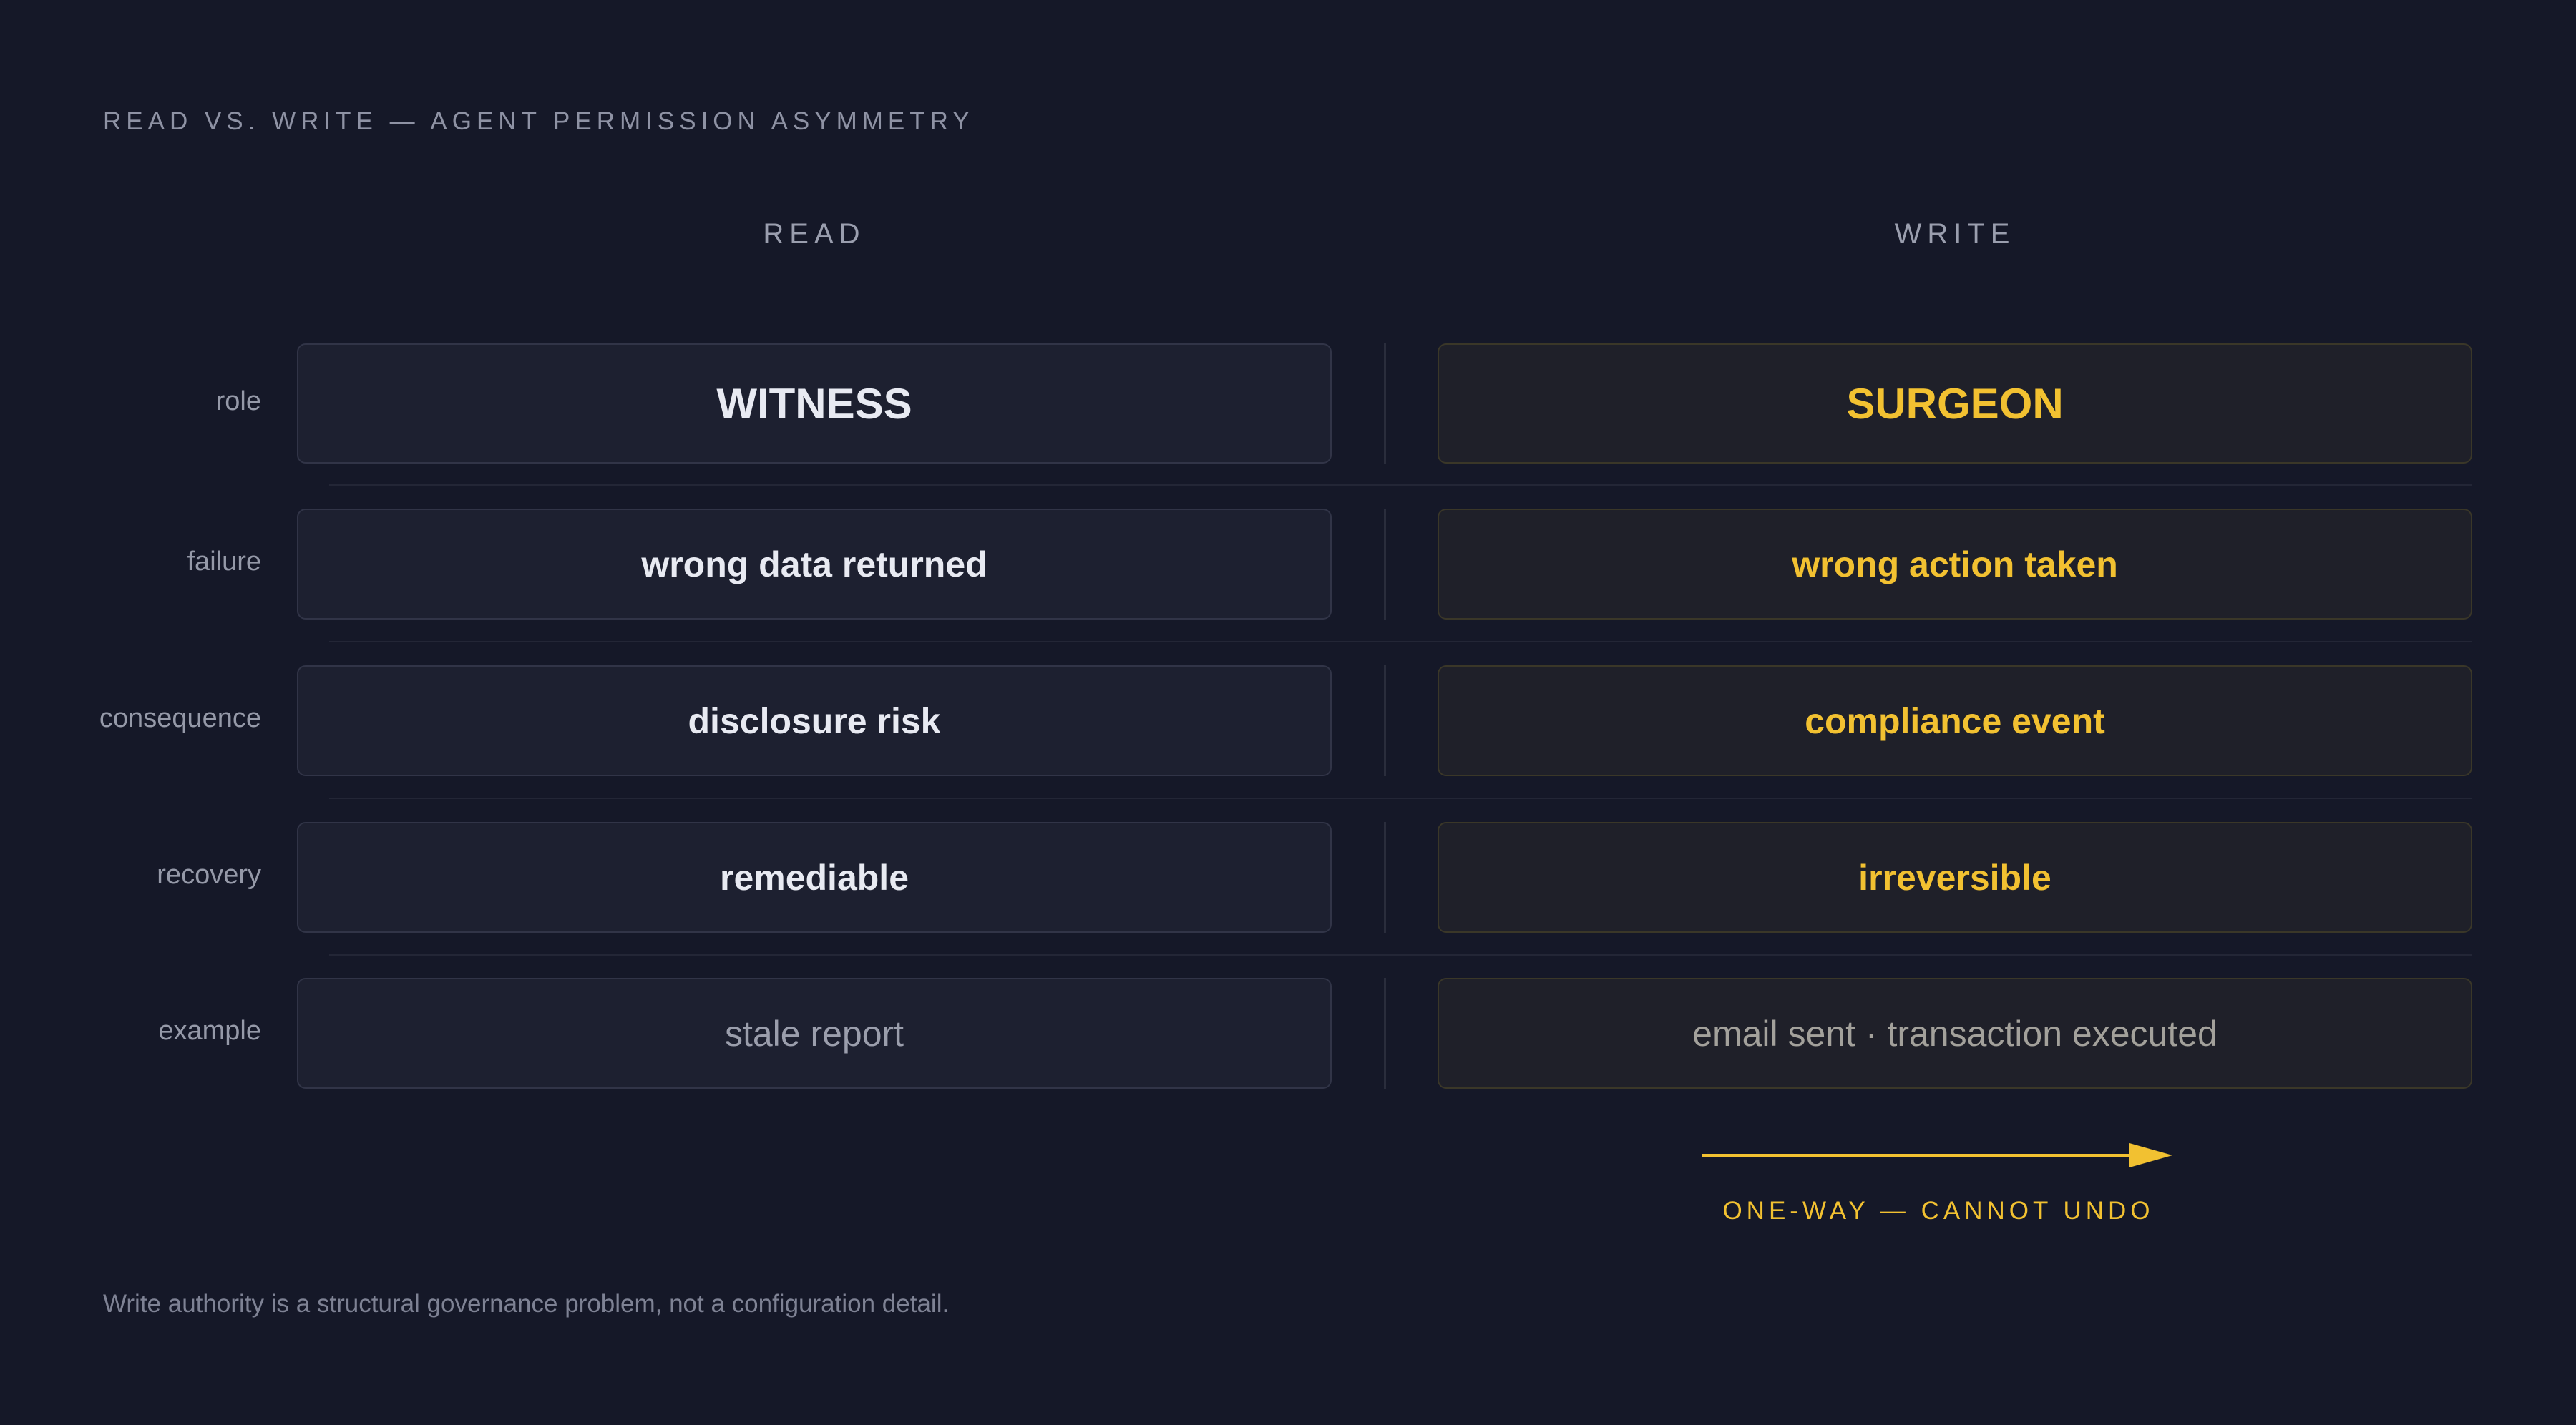 The image size is (2576, 1425). What do you see at coordinates (814, 1033) in the screenshot?
I see `read-example-cell: stale report` at bounding box center [814, 1033].